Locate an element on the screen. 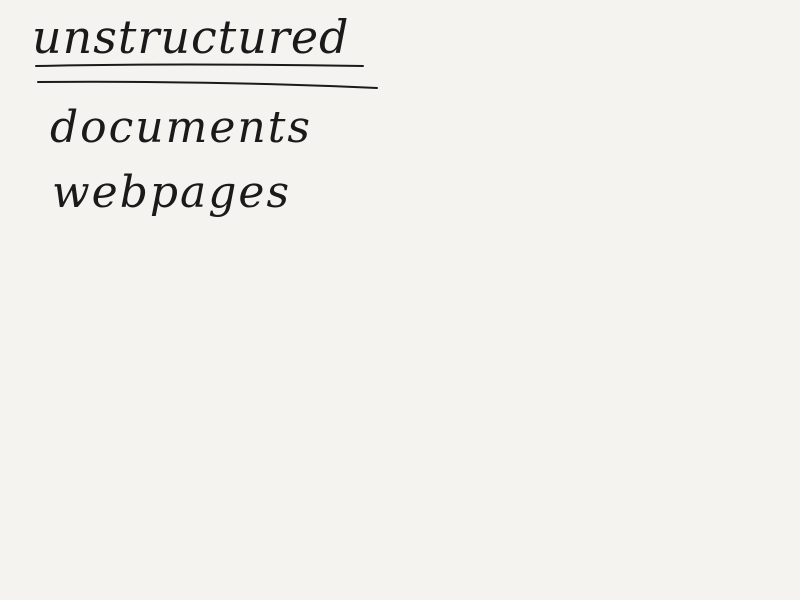 The width and height of the screenshot is (800, 600). list-item-webpages: webpages is located at coordinates (172, 192).